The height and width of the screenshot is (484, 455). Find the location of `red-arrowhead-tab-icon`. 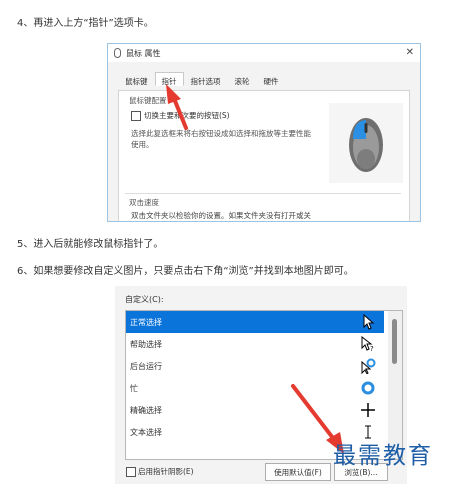

red-arrowhead-tab-icon is located at coordinates (173, 94).